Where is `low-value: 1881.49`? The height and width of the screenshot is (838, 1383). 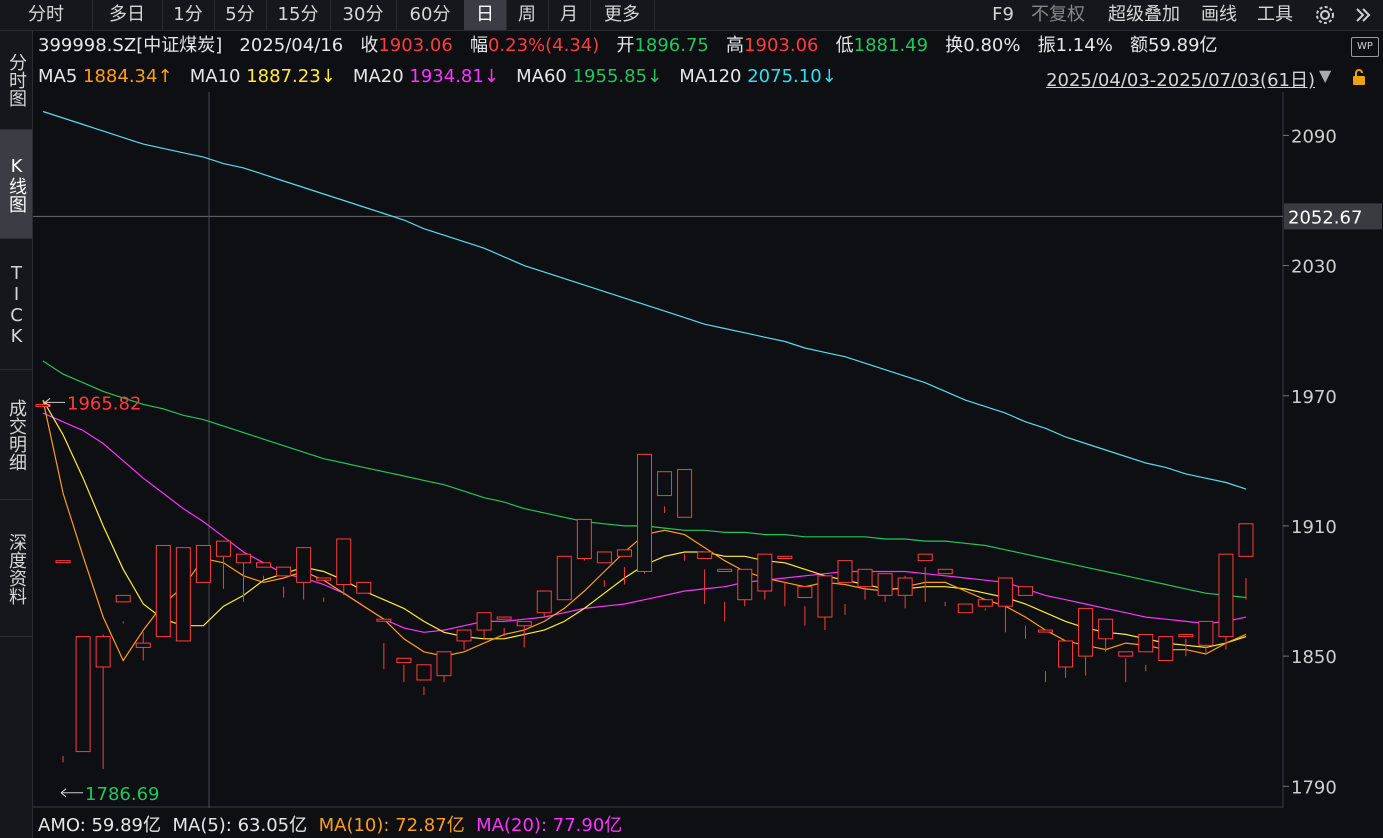 low-value: 1881.49 is located at coordinates (891, 45).